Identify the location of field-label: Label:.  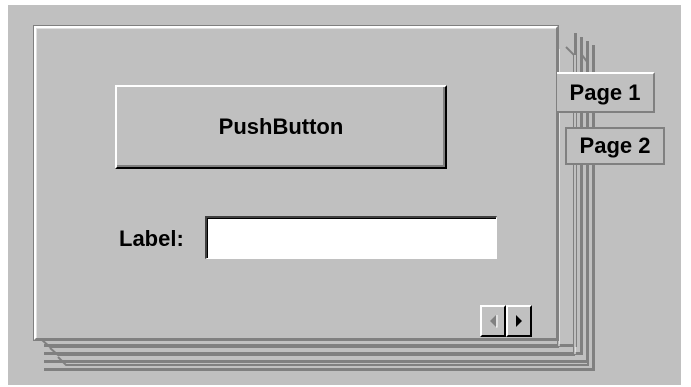
(151, 238).